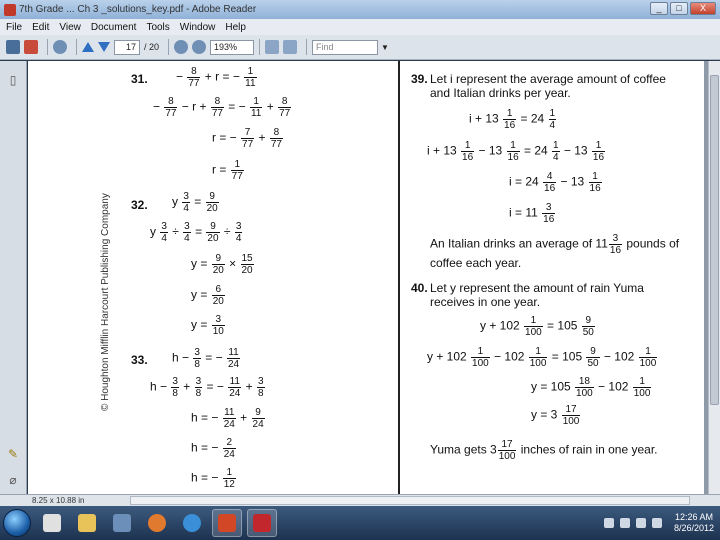 The width and height of the screenshot is (720, 540). I want to click on fraction-numerator: 8, so click(194, 72).